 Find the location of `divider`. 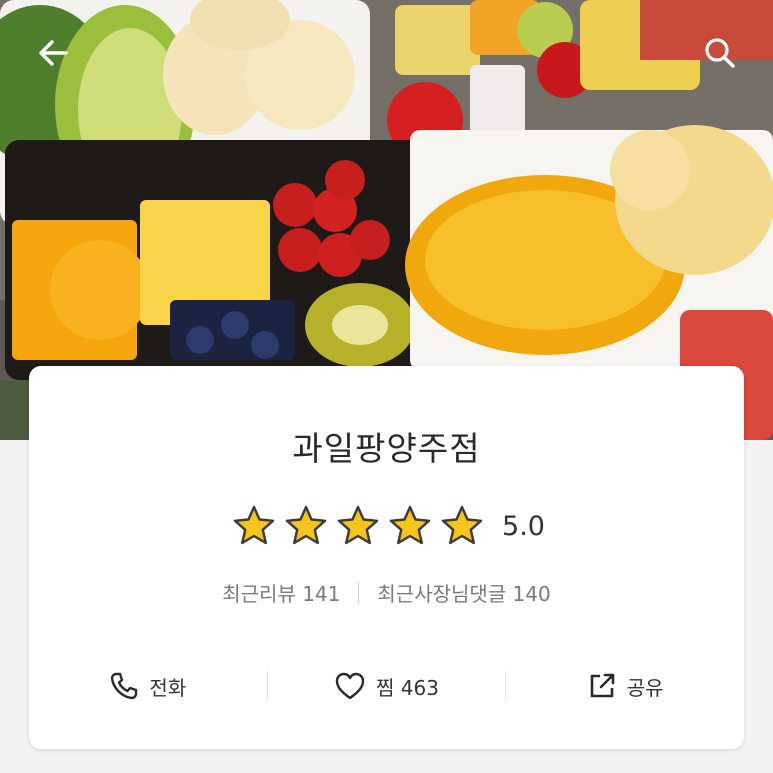

divider is located at coordinates (359, 592).